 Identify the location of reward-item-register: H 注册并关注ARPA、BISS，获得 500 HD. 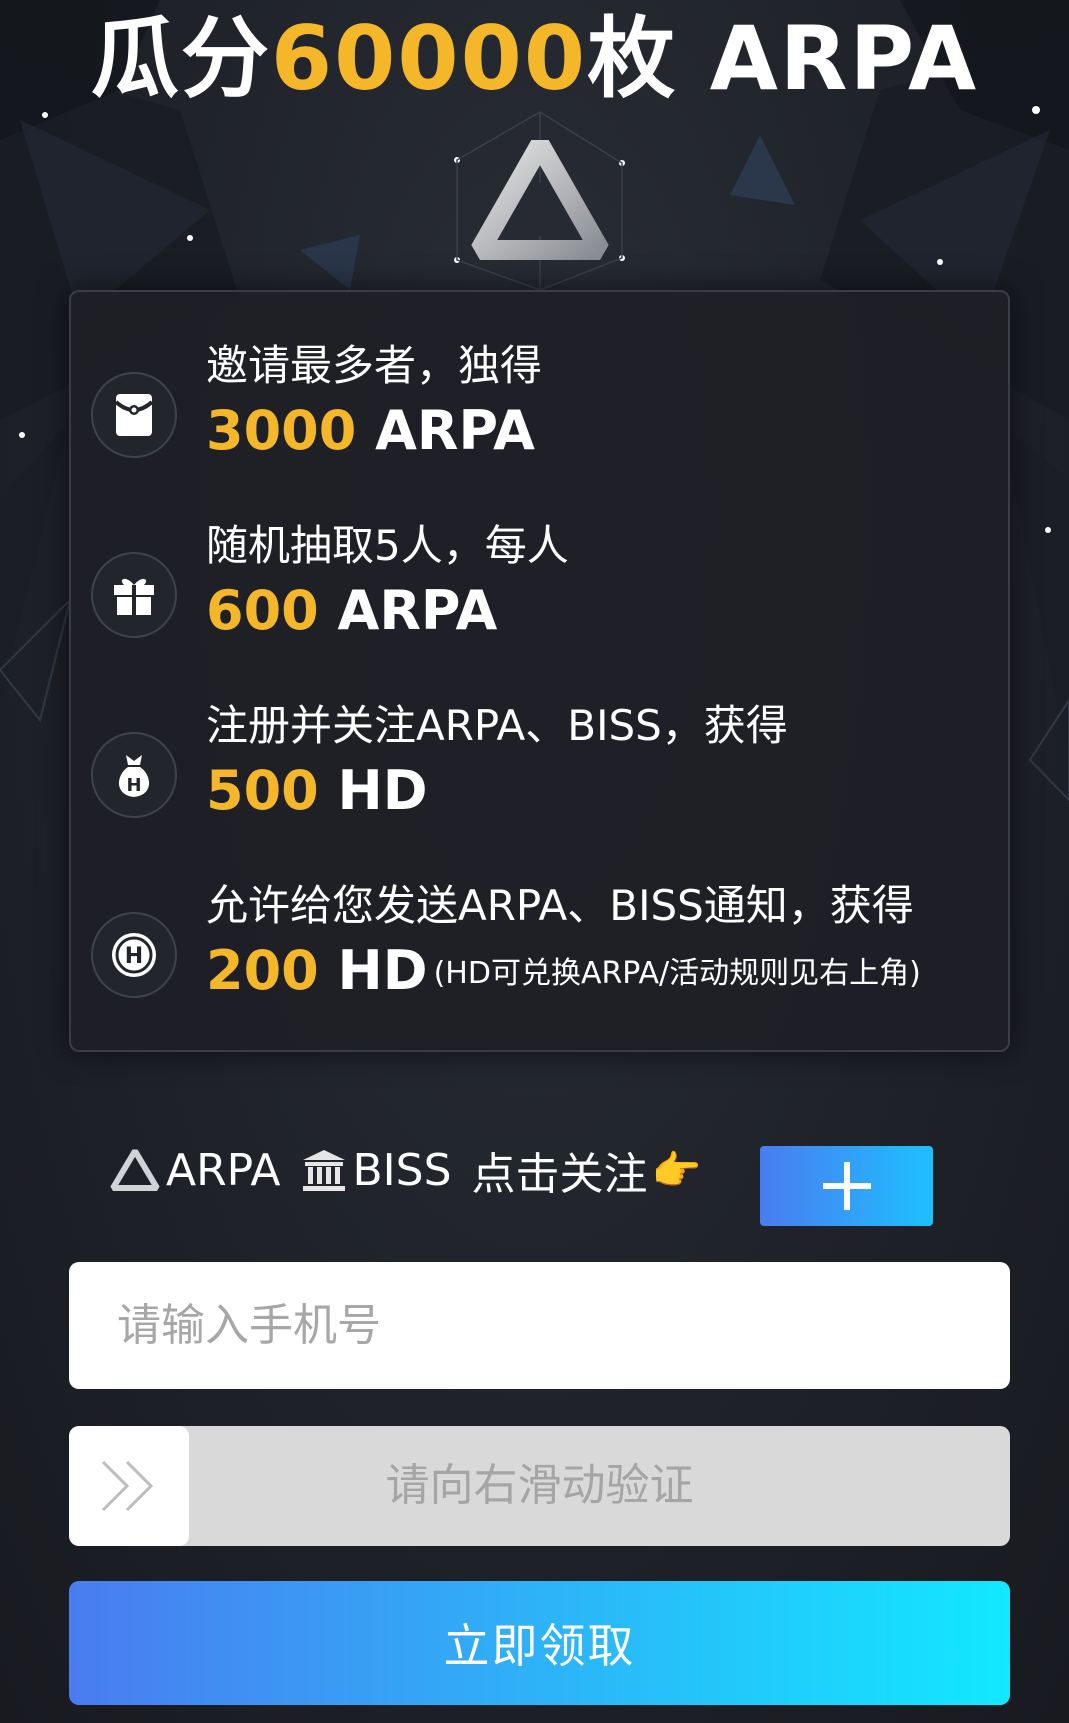
(541, 771).